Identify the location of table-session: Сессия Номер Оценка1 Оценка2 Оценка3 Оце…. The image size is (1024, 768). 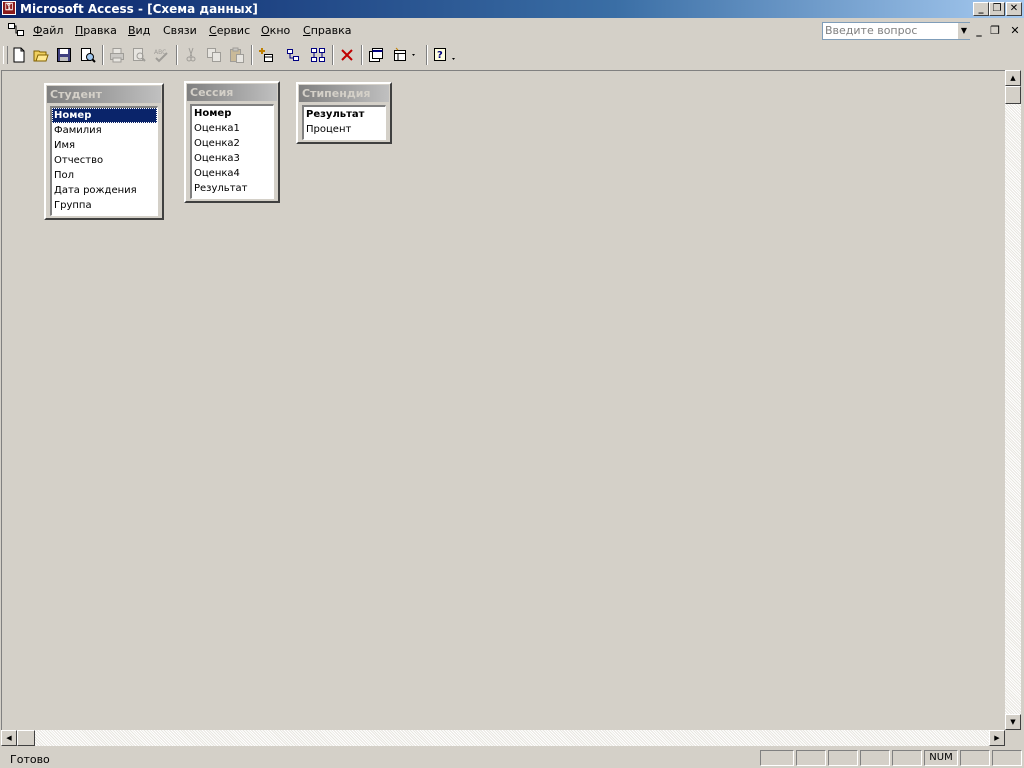
(232, 142).